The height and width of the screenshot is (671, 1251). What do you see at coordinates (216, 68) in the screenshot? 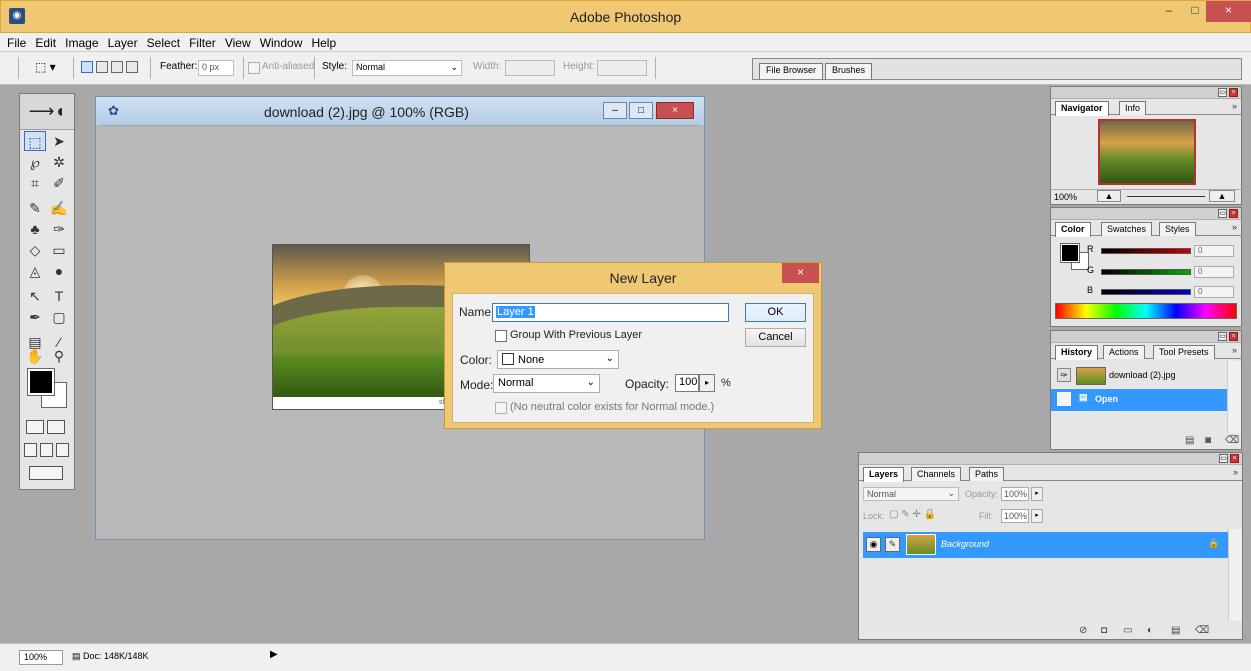
I see `feather-input: 0 px` at bounding box center [216, 68].